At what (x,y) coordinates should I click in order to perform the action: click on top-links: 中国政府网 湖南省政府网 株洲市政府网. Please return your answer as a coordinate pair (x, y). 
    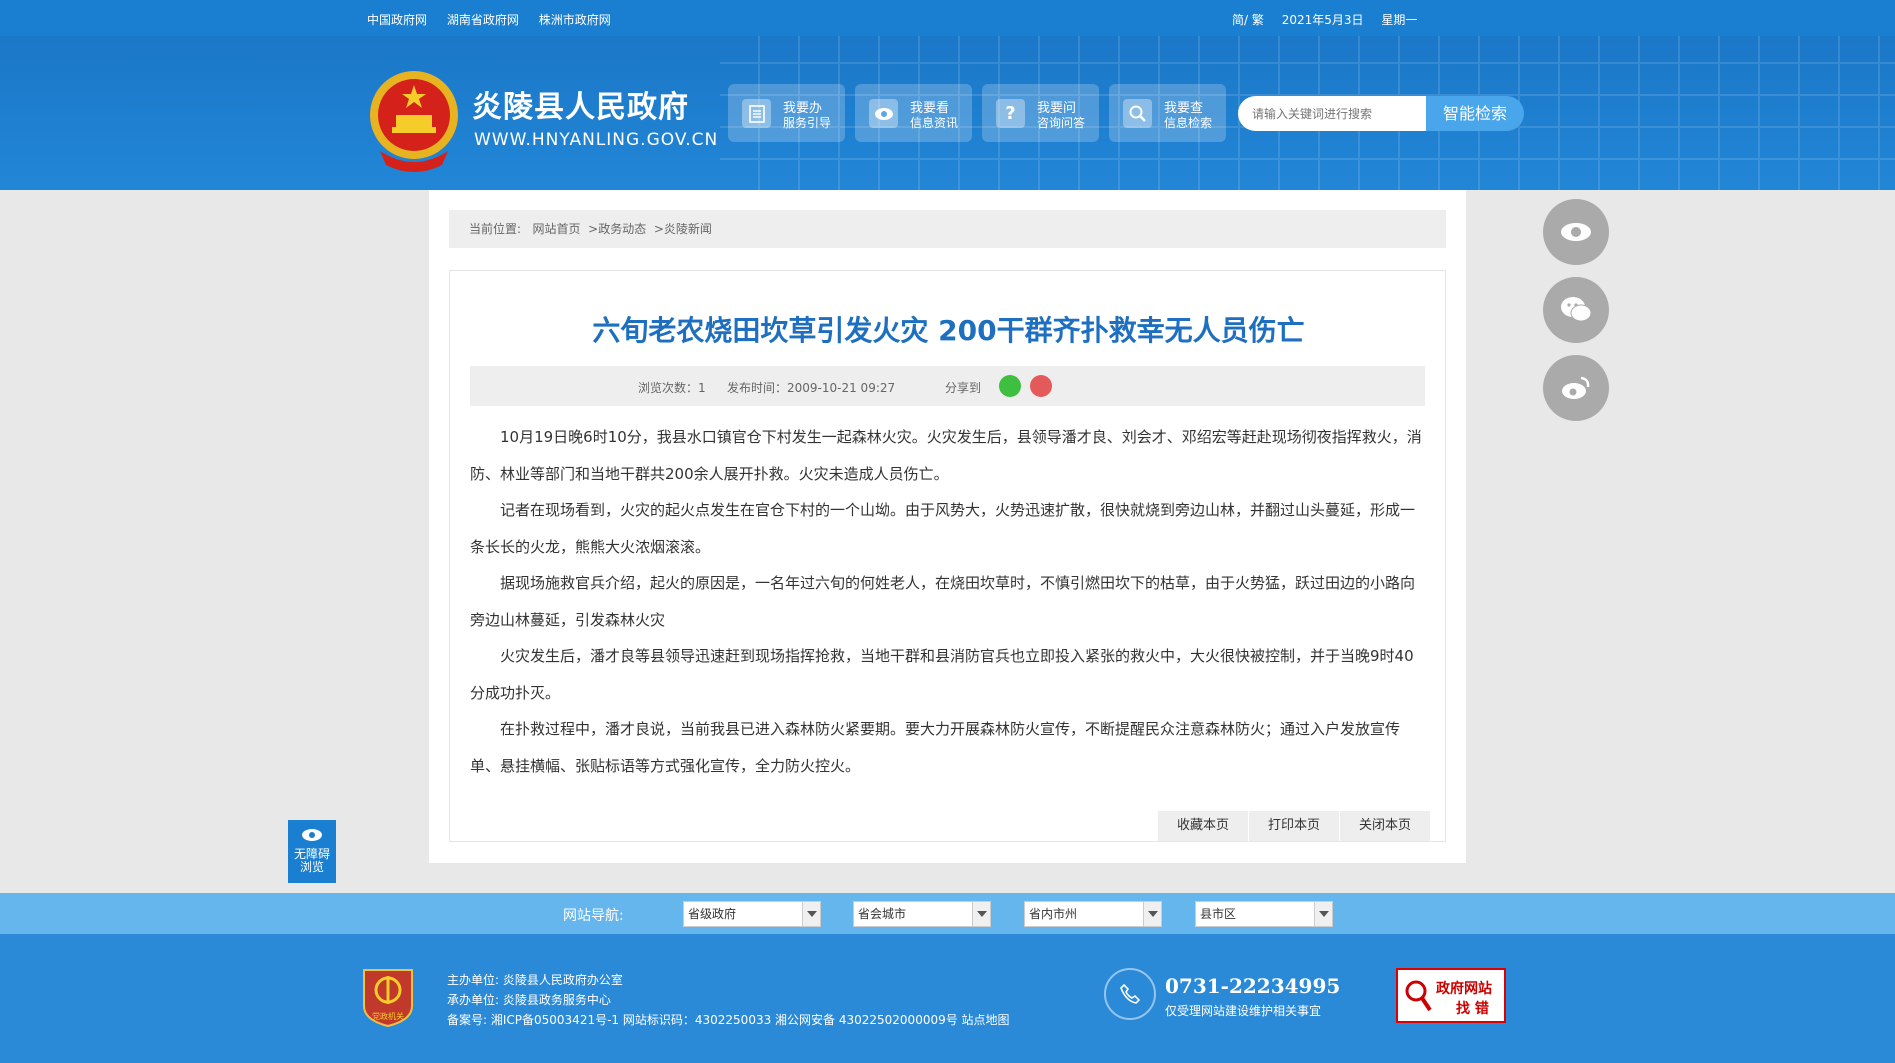
    Looking at the image, I should click on (497, 19).